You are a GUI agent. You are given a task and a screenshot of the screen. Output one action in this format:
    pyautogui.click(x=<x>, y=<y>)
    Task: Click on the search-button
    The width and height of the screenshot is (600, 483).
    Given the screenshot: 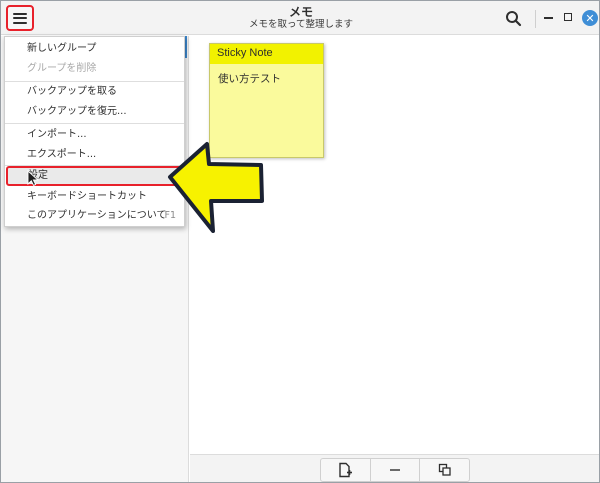 What is the action you would take?
    pyautogui.click(x=514, y=19)
    